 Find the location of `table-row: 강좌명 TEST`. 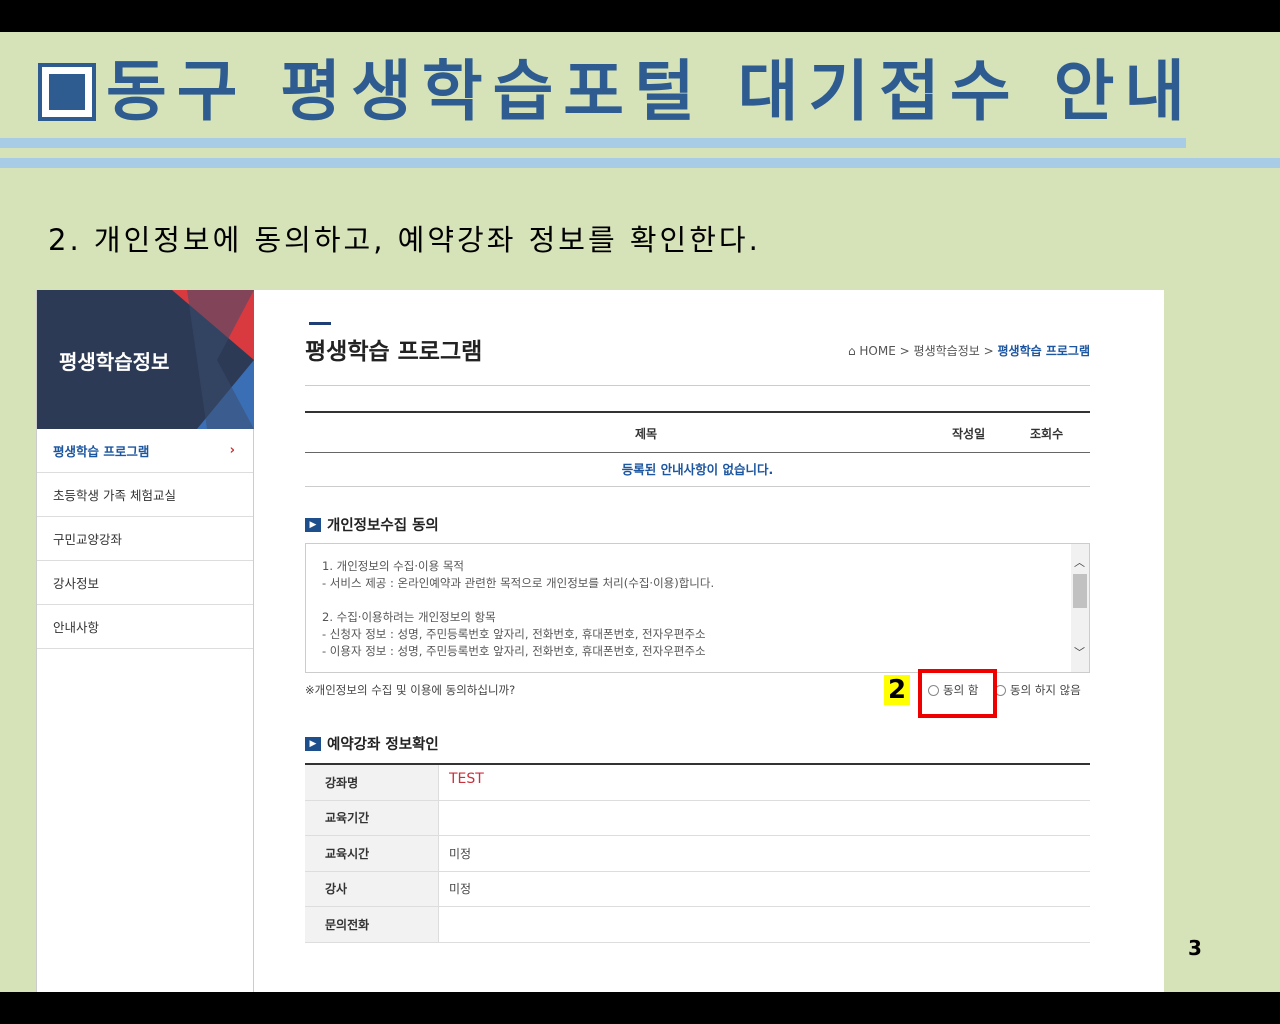

table-row: 강좌명 TEST is located at coordinates (697, 783).